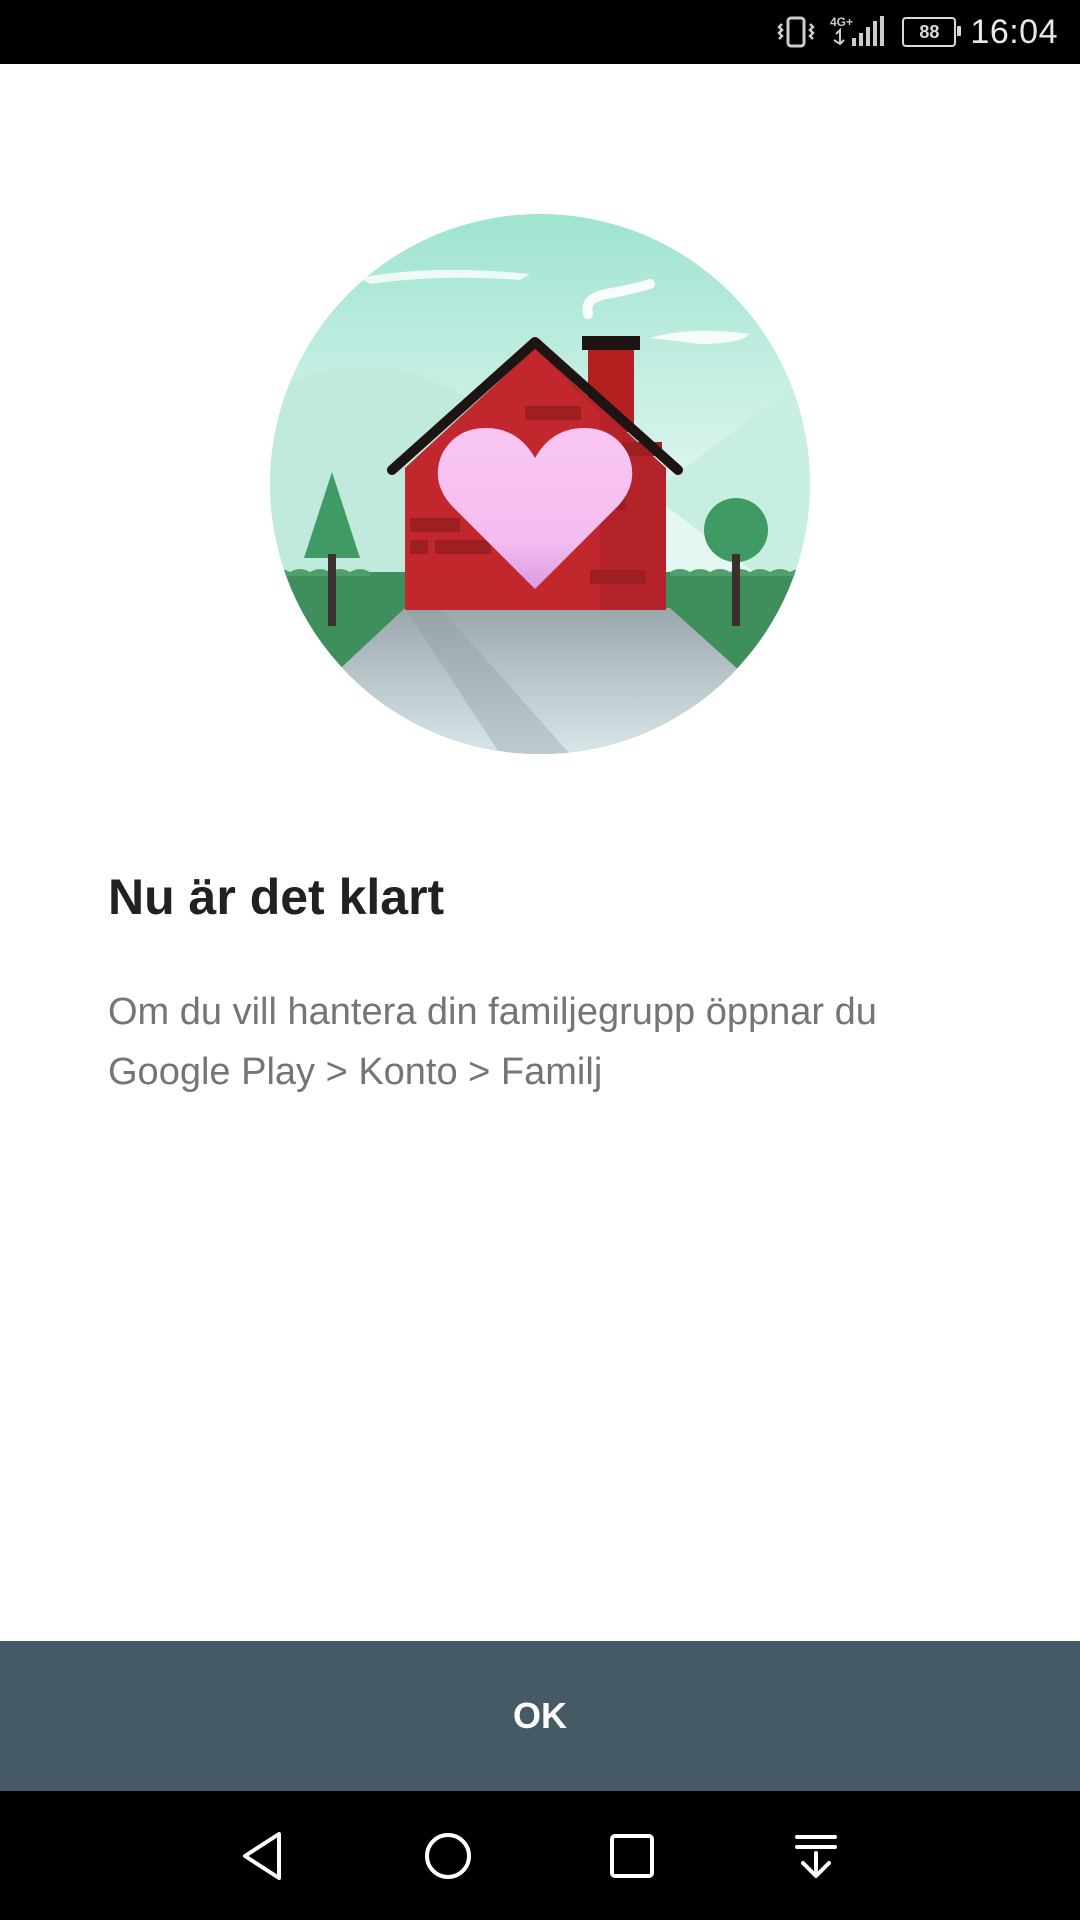 This screenshot has height=1920, width=1080. What do you see at coordinates (540, 32) in the screenshot?
I see `status-bar: 4G+ 88 16:04` at bounding box center [540, 32].